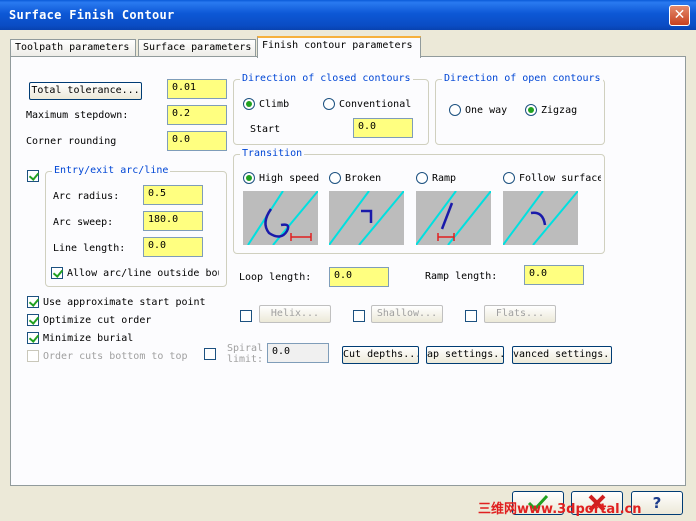  Describe the element at coordinates (124, 302) in the screenshot. I see `approx-start-label: Use approximate start point` at that location.